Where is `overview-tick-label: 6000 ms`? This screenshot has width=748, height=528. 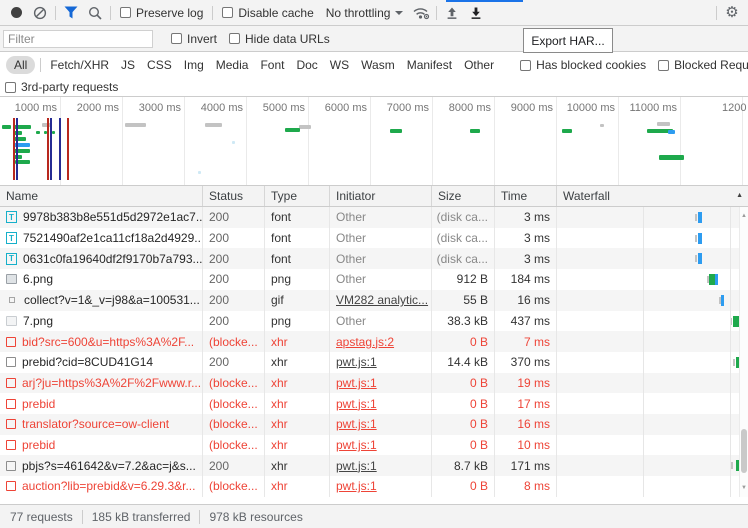 overview-tick-label: 6000 ms is located at coordinates (345, 108).